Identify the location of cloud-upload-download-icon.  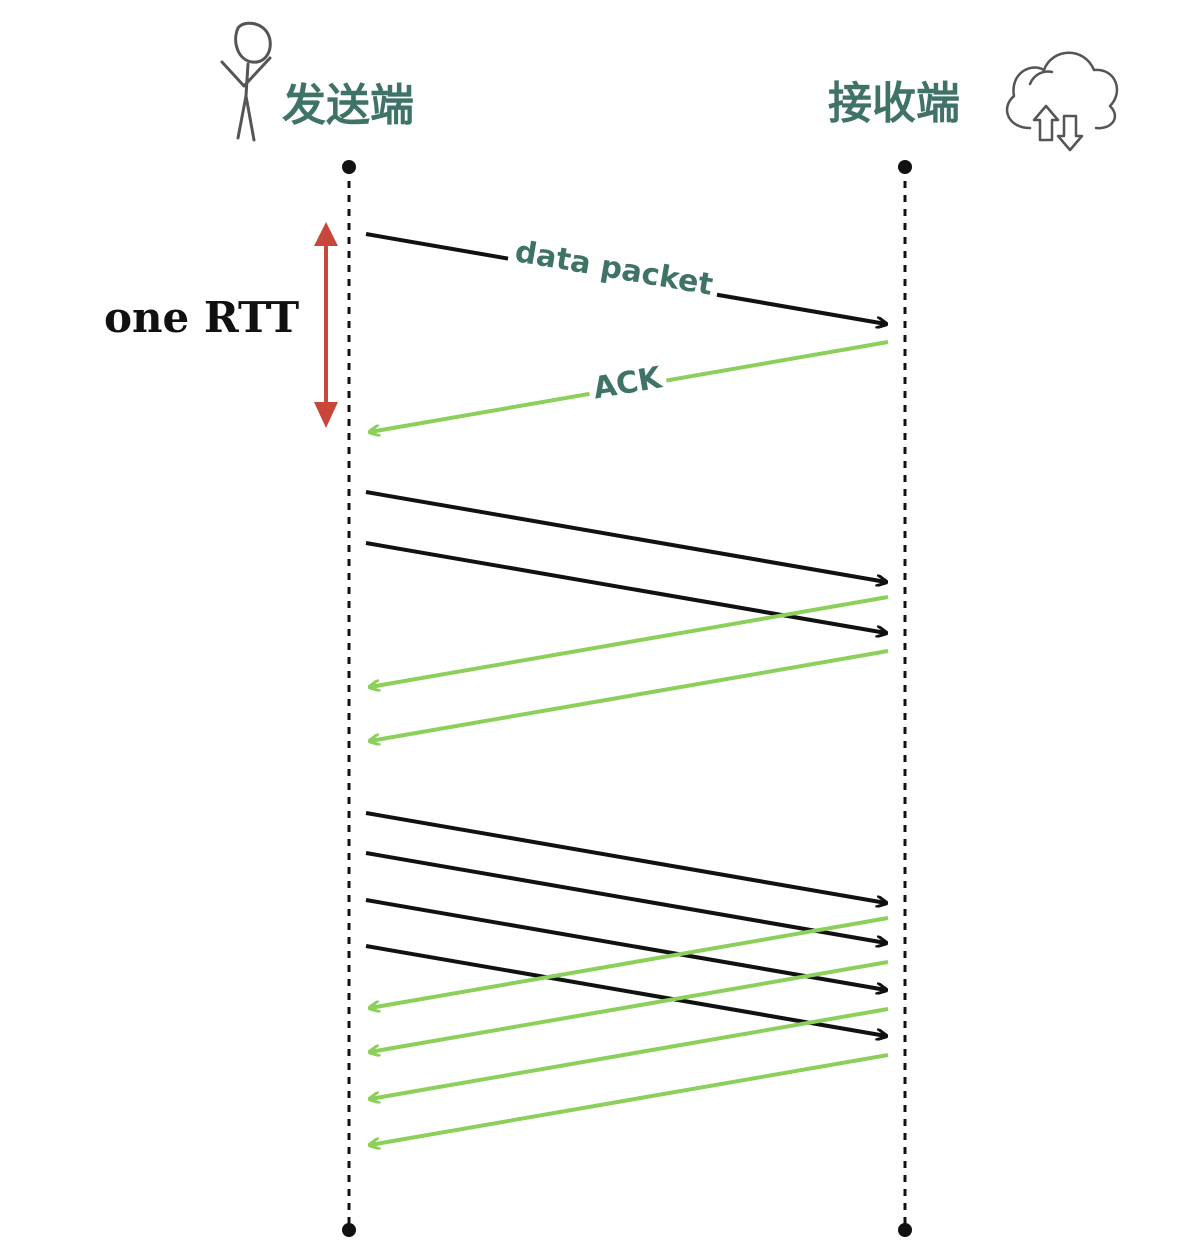
(1062, 101).